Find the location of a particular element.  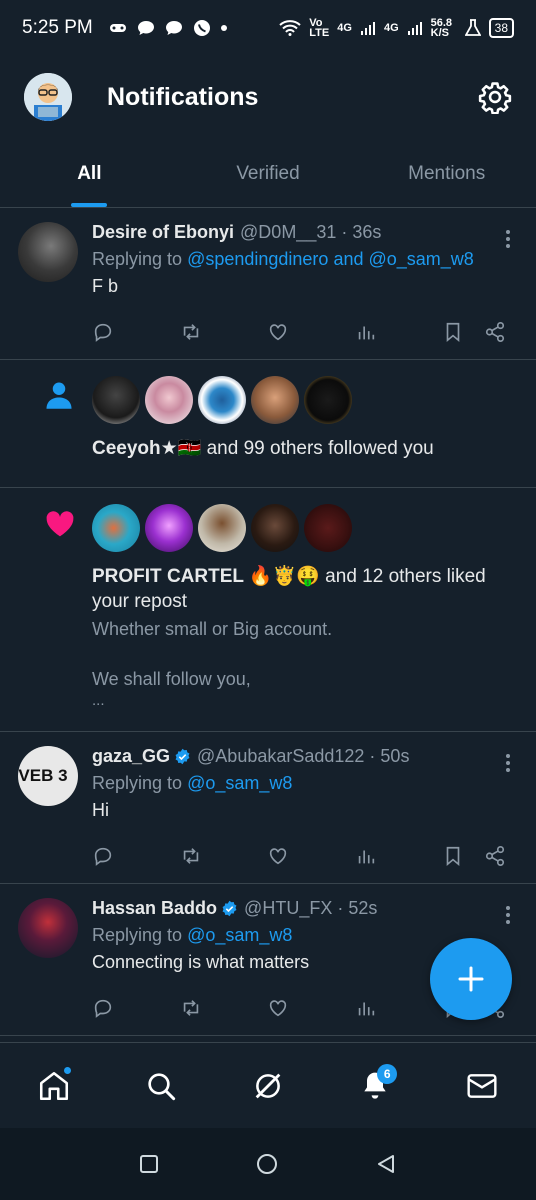

status-time: 5:25 PM is located at coordinates (57, 27).